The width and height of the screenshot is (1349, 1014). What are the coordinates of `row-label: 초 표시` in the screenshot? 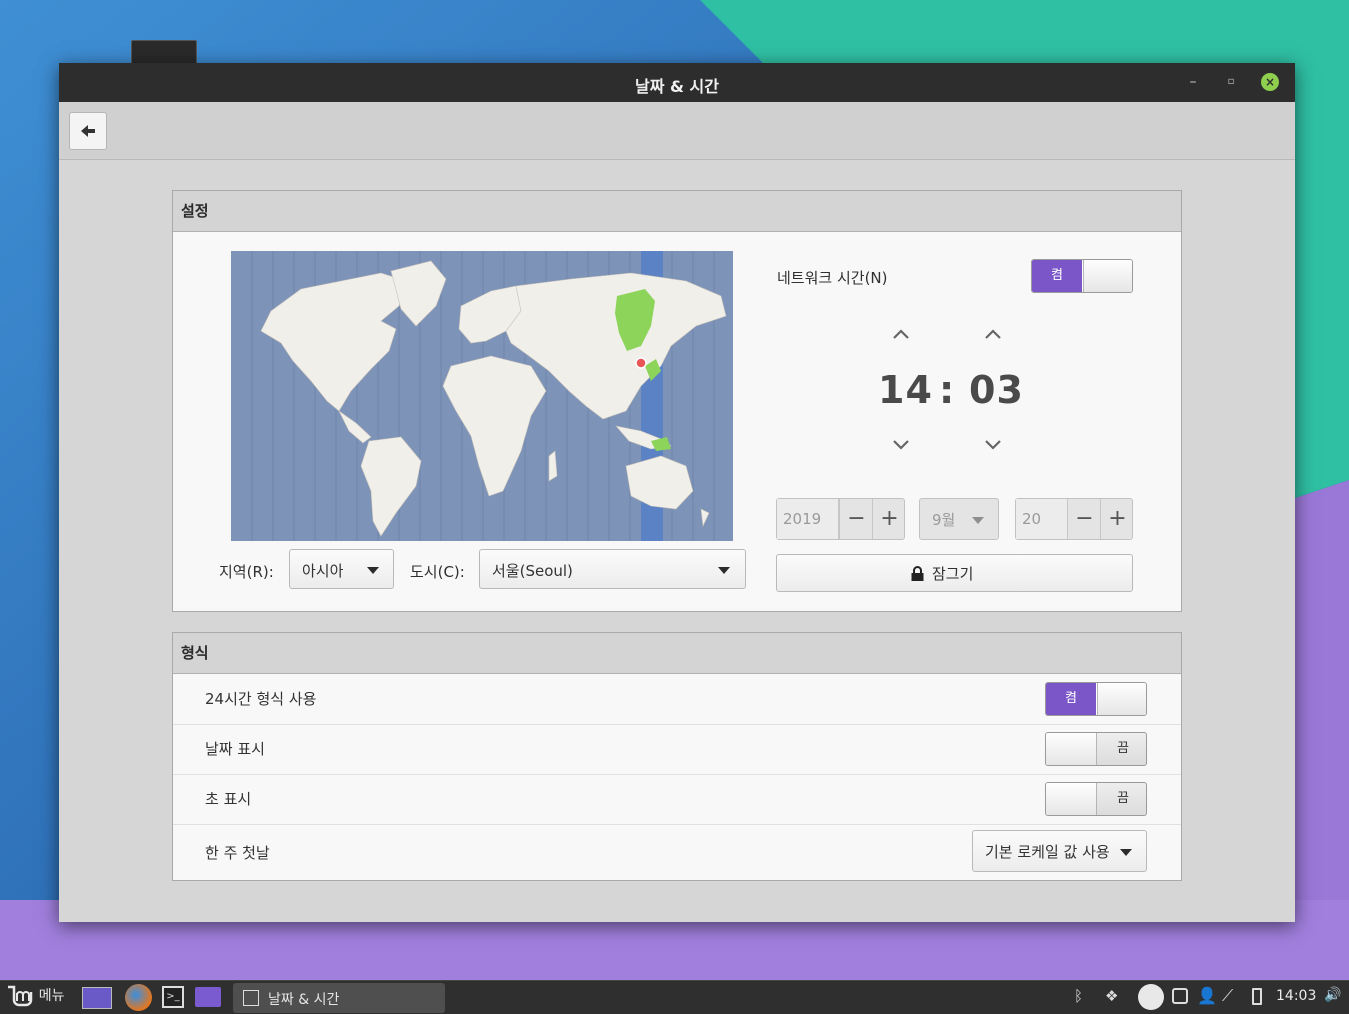 It's located at (228, 799).